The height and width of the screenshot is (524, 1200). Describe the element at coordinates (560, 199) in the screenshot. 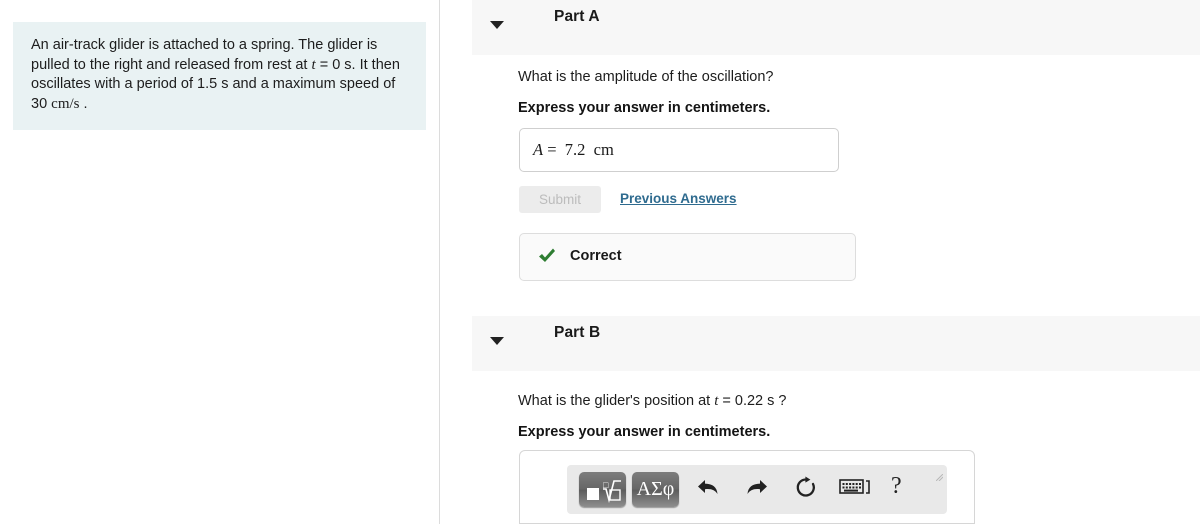

I see `submit-button: Submit` at that location.